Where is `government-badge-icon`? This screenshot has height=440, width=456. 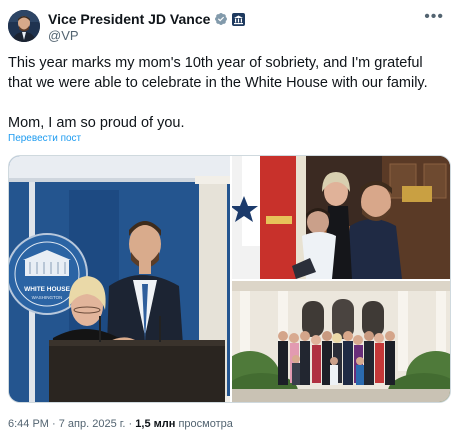
government-badge-icon is located at coordinates (239, 19).